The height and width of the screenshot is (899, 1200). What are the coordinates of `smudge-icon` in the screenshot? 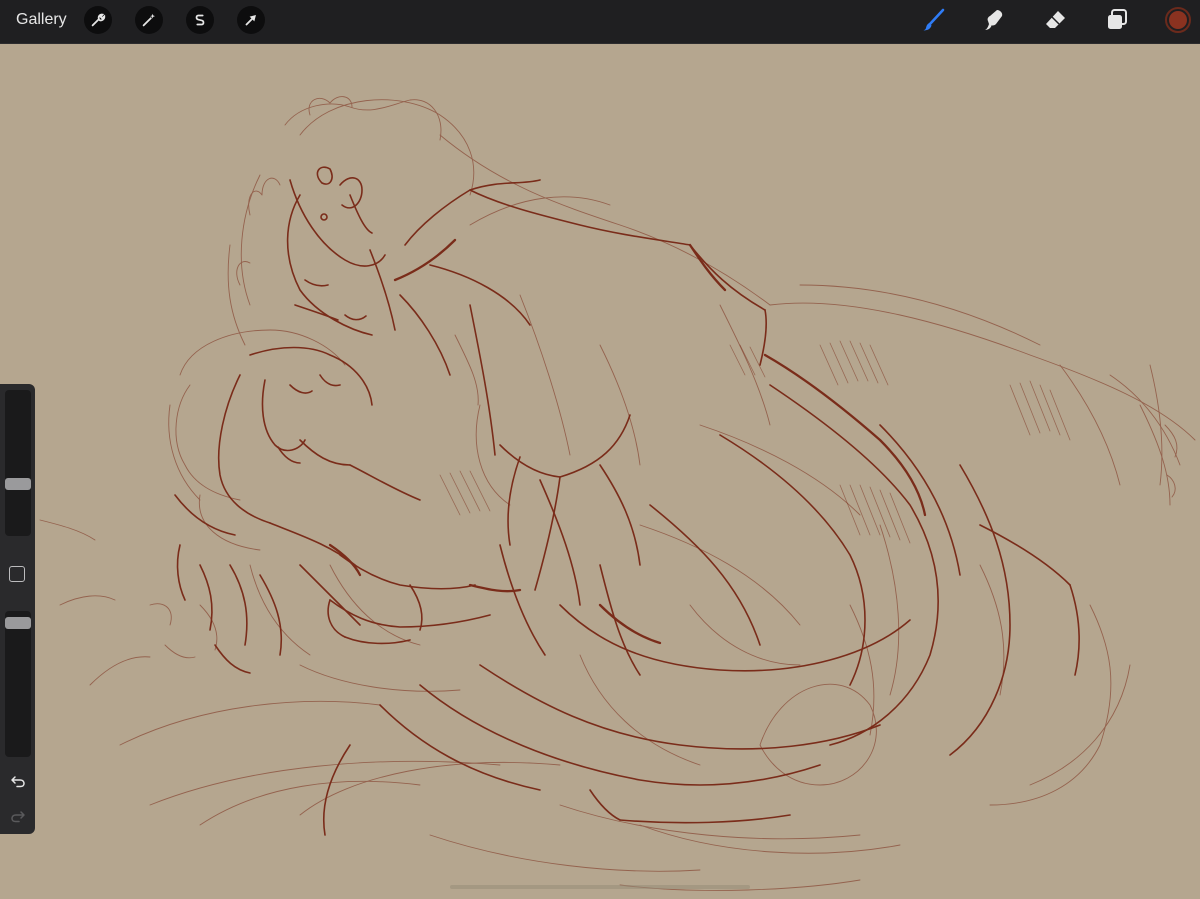 It's located at (994, 20).